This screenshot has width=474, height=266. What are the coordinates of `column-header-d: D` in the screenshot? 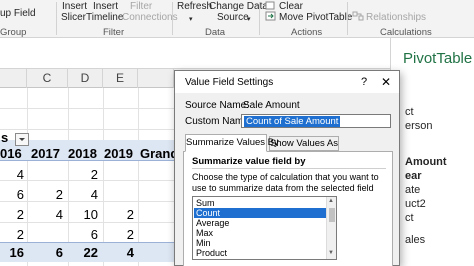 It's located at (85, 78).